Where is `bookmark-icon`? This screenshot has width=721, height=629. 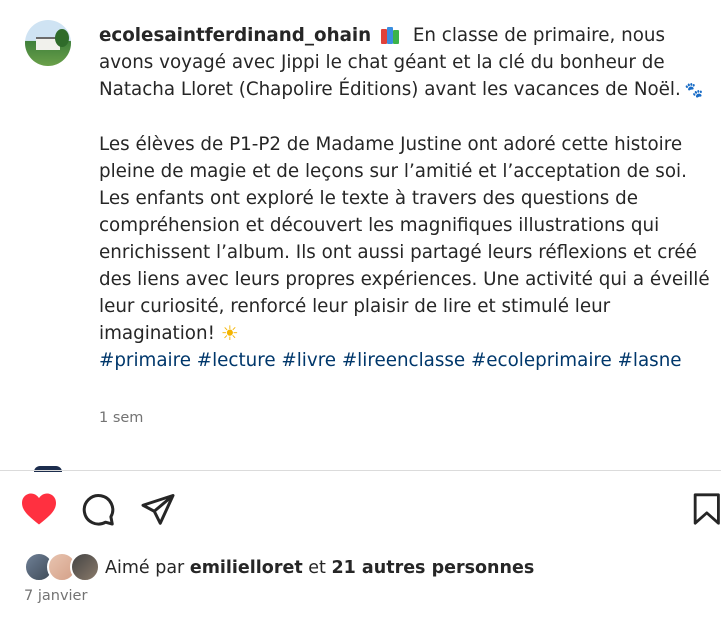
bookmark-icon is located at coordinates (706, 509).